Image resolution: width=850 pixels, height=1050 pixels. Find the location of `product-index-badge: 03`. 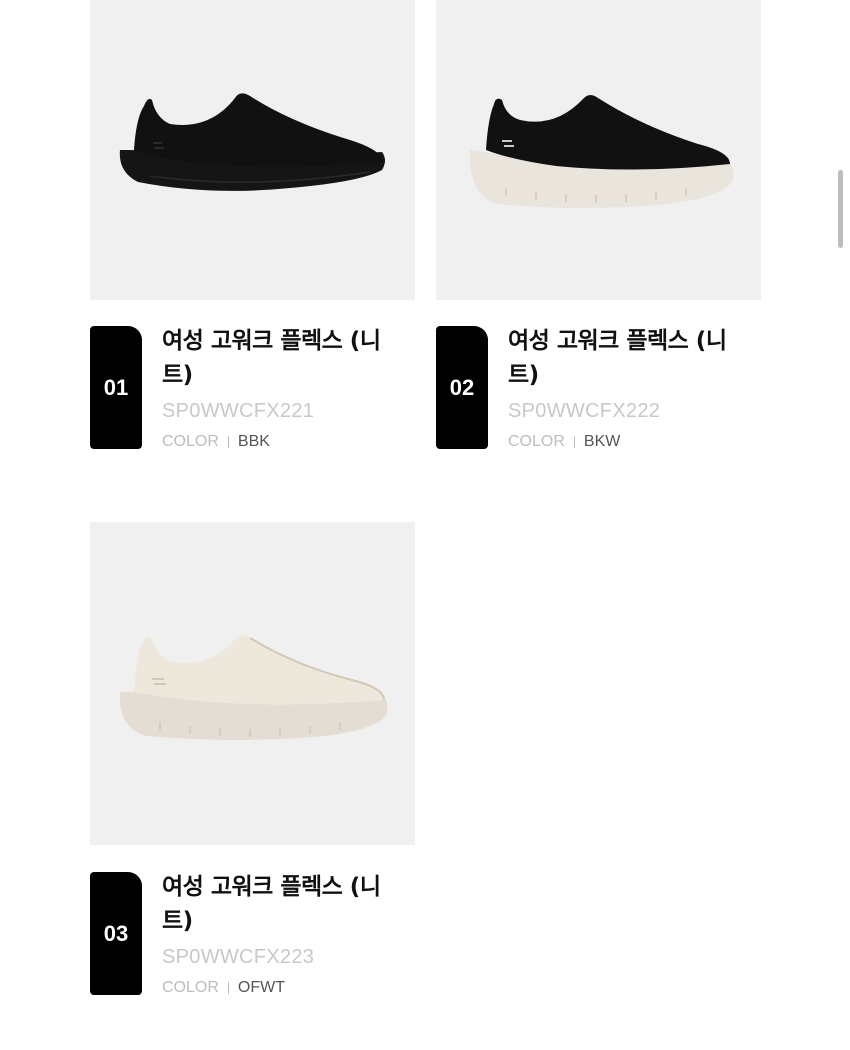

product-index-badge: 03 is located at coordinates (116, 933).